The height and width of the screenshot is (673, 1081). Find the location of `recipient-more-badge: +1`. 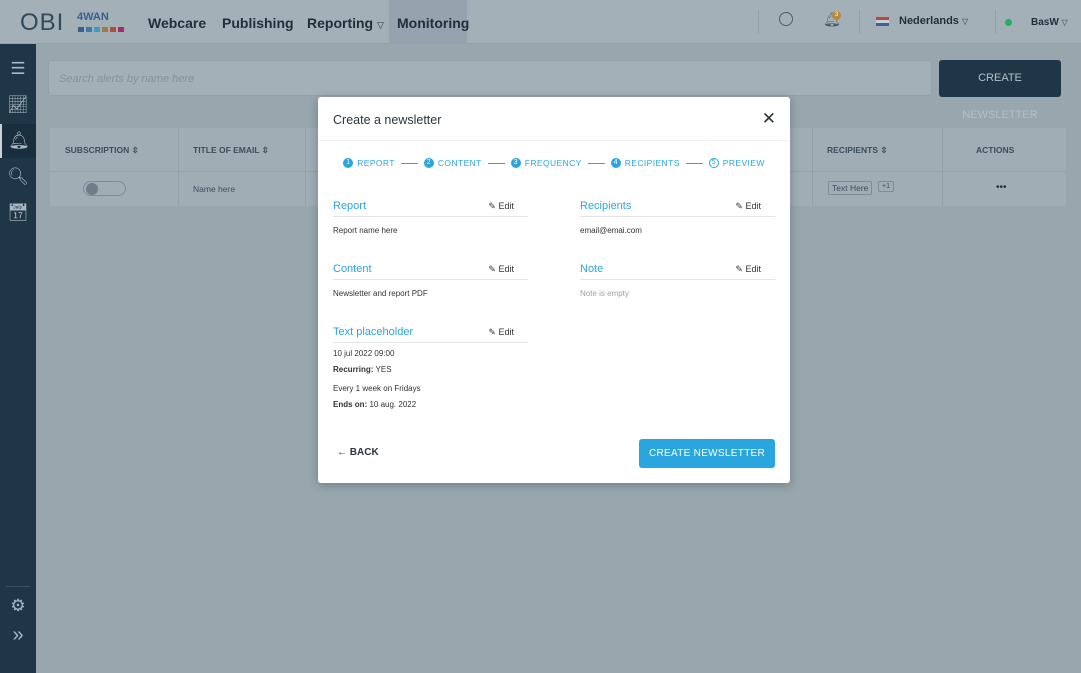

recipient-more-badge: +1 is located at coordinates (886, 186).